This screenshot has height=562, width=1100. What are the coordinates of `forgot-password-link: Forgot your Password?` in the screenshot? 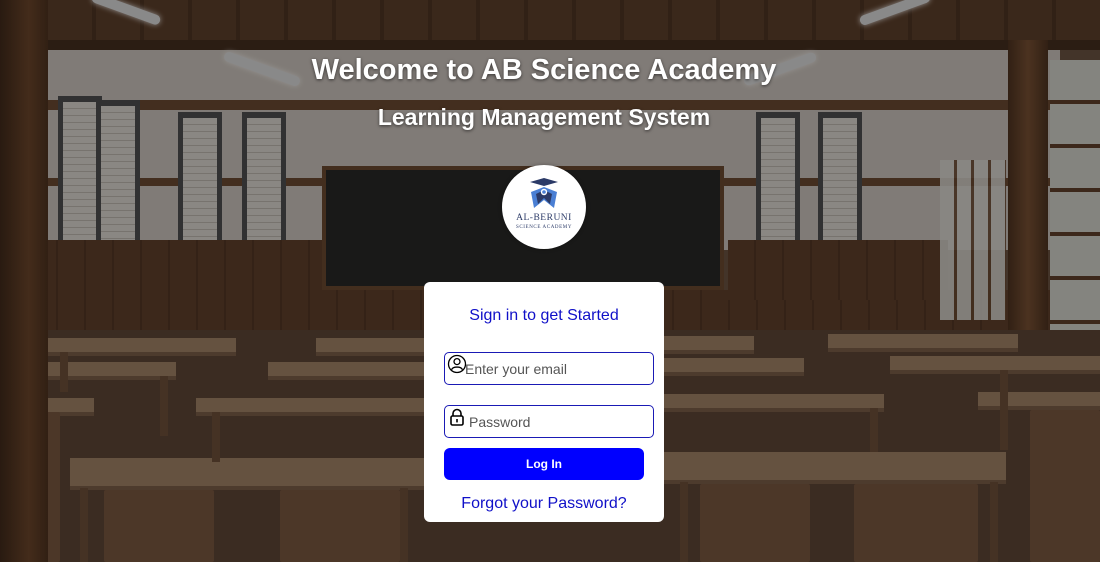 It's located at (544, 504).